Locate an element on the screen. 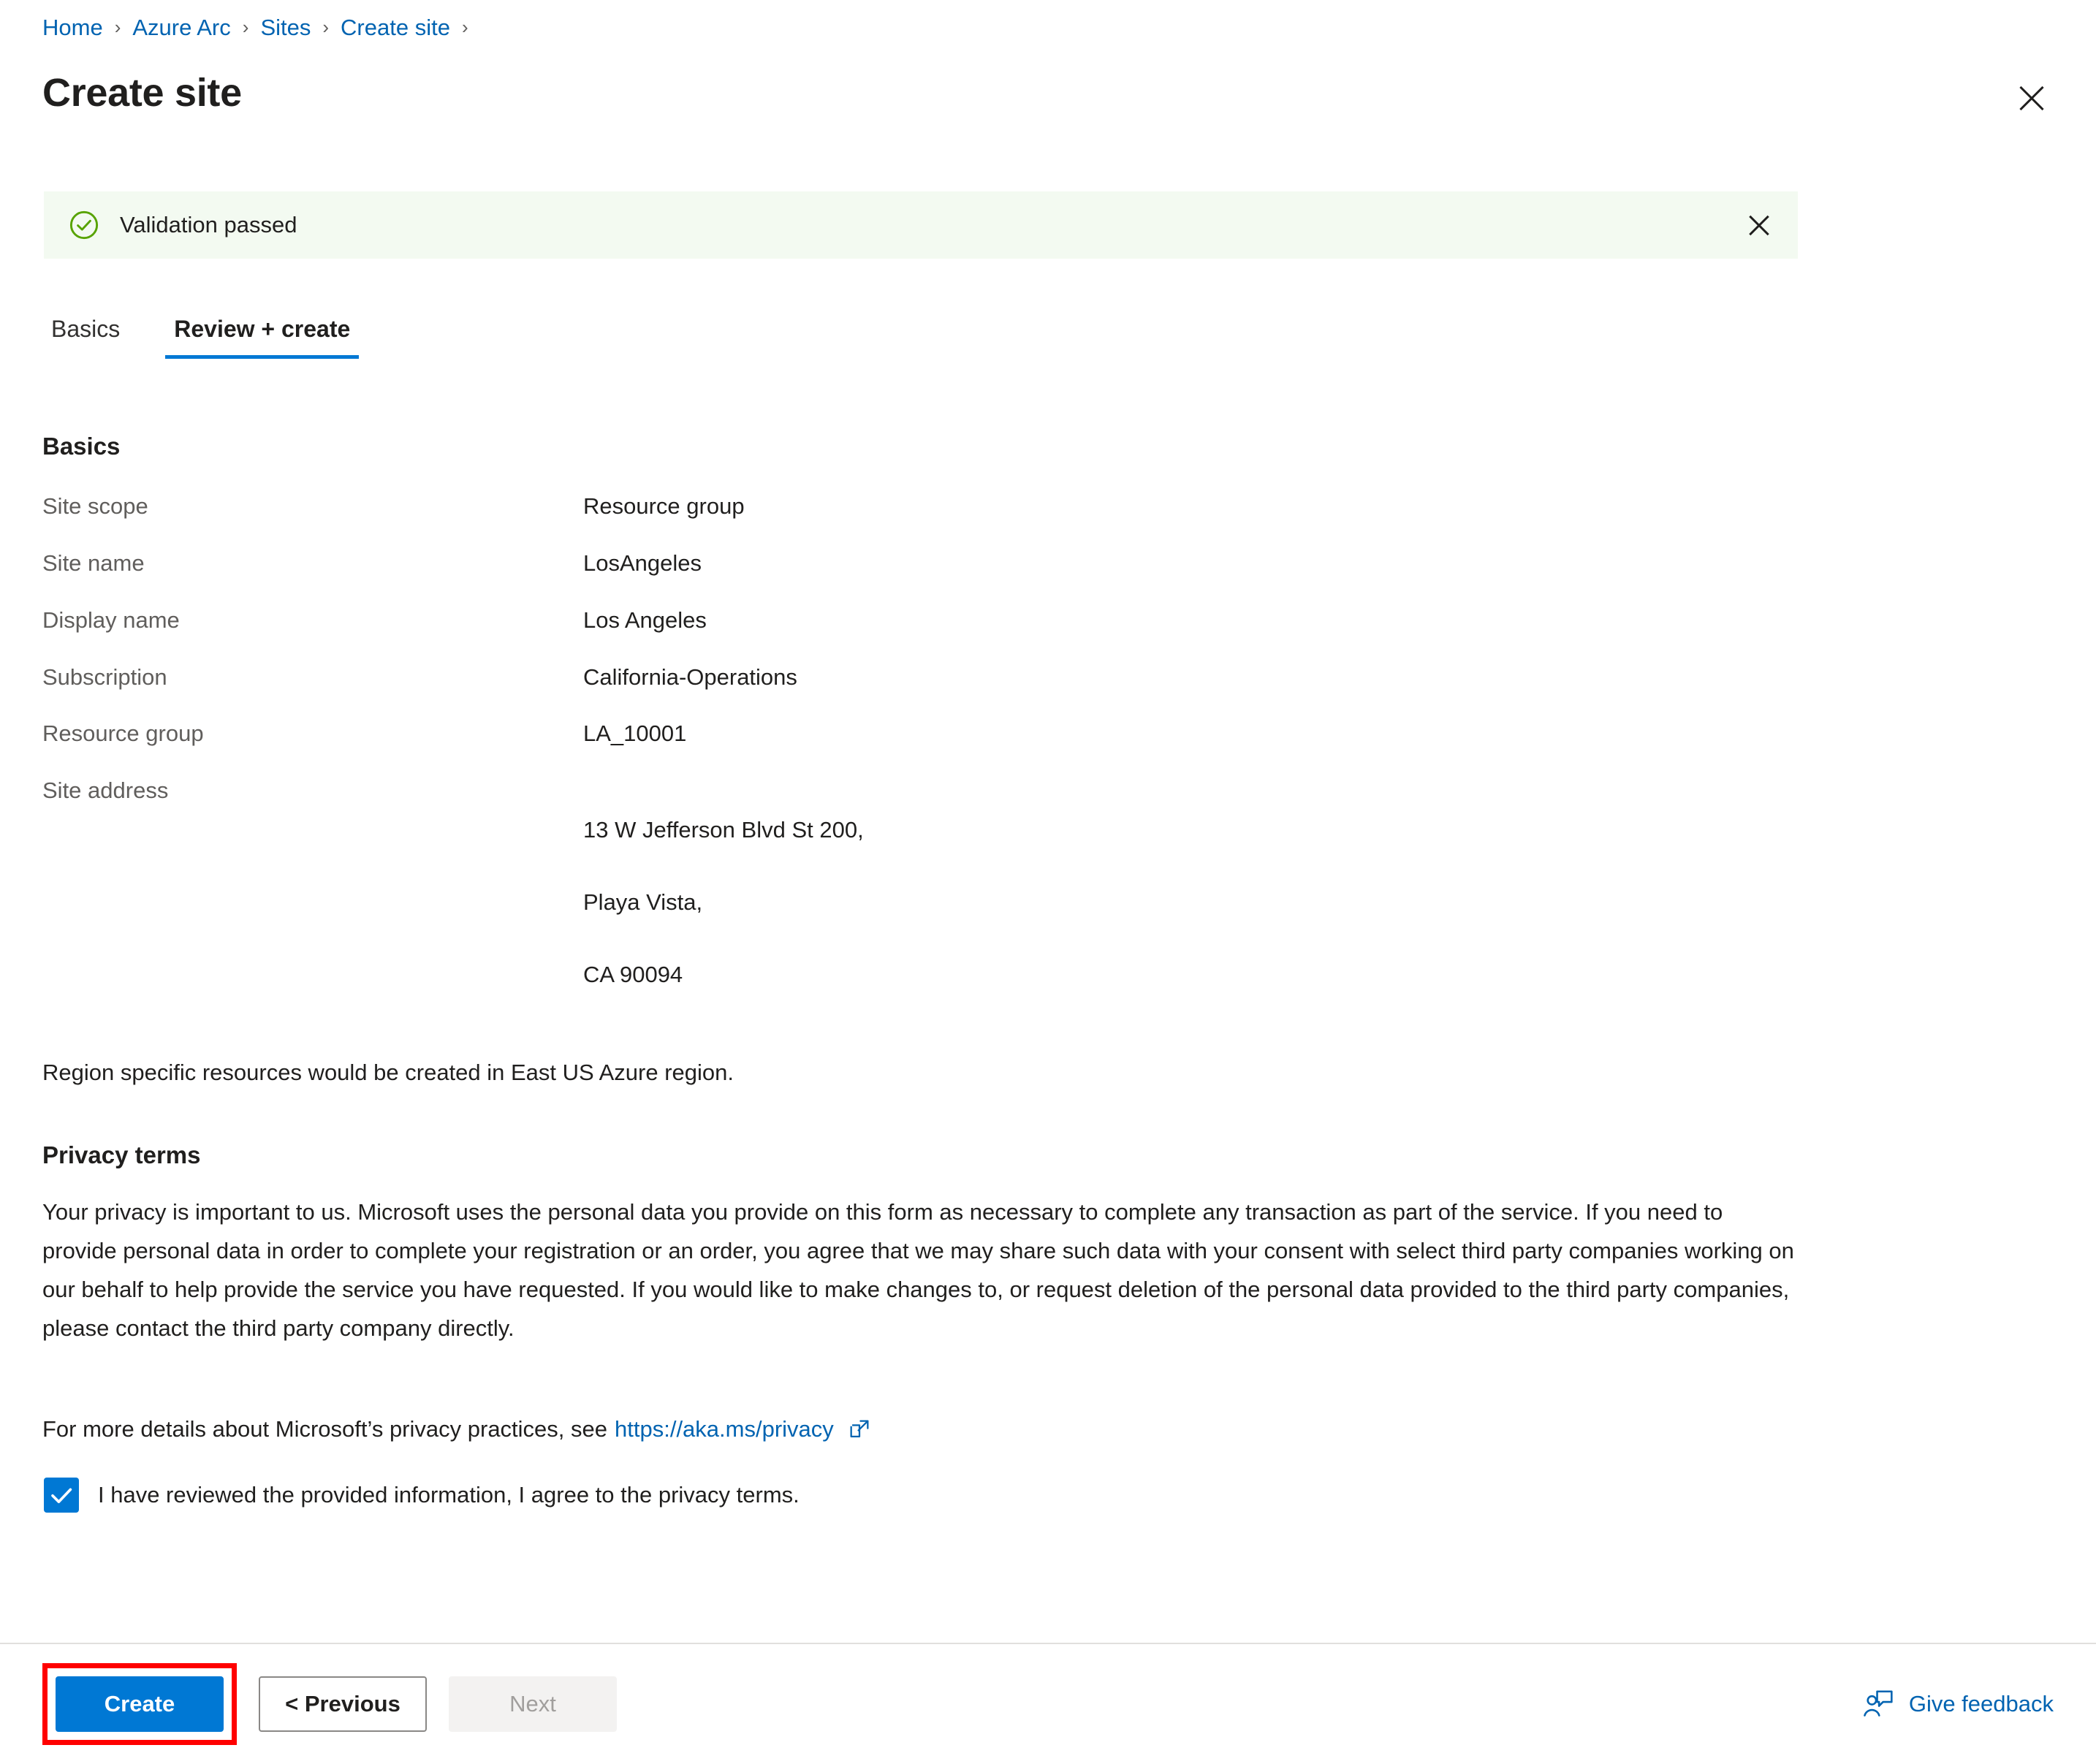 This screenshot has height=1764, width=2096. summary-label: Site name is located at coordinates (93, 563).